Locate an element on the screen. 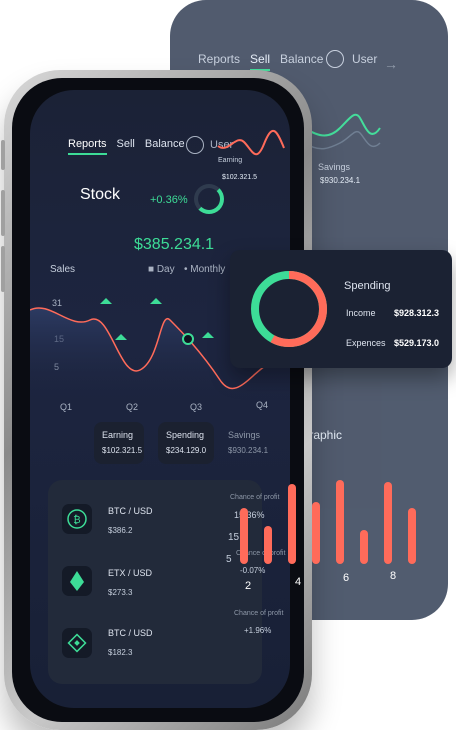 This screenshot has width=456, height=730. ethereum-icon is located at coordinates (77, 581).